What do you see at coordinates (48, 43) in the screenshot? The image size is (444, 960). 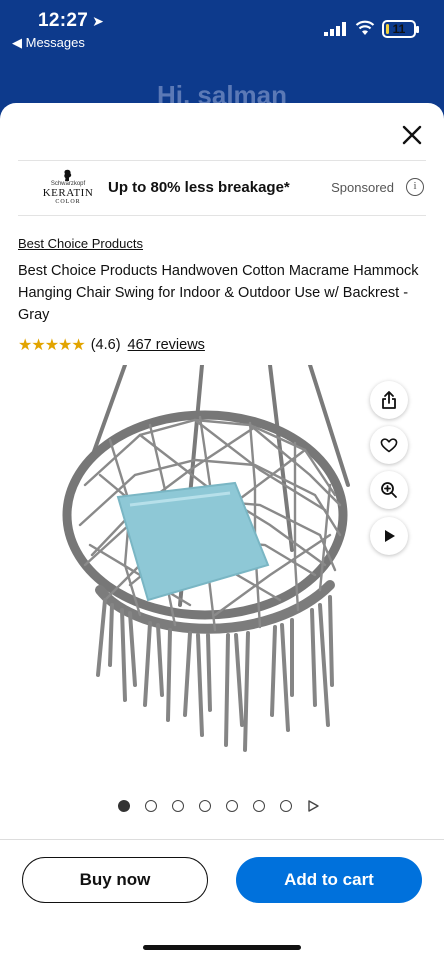 I see `back-to-messages-link: ◀ Messages` at bounding box center [48, 43].